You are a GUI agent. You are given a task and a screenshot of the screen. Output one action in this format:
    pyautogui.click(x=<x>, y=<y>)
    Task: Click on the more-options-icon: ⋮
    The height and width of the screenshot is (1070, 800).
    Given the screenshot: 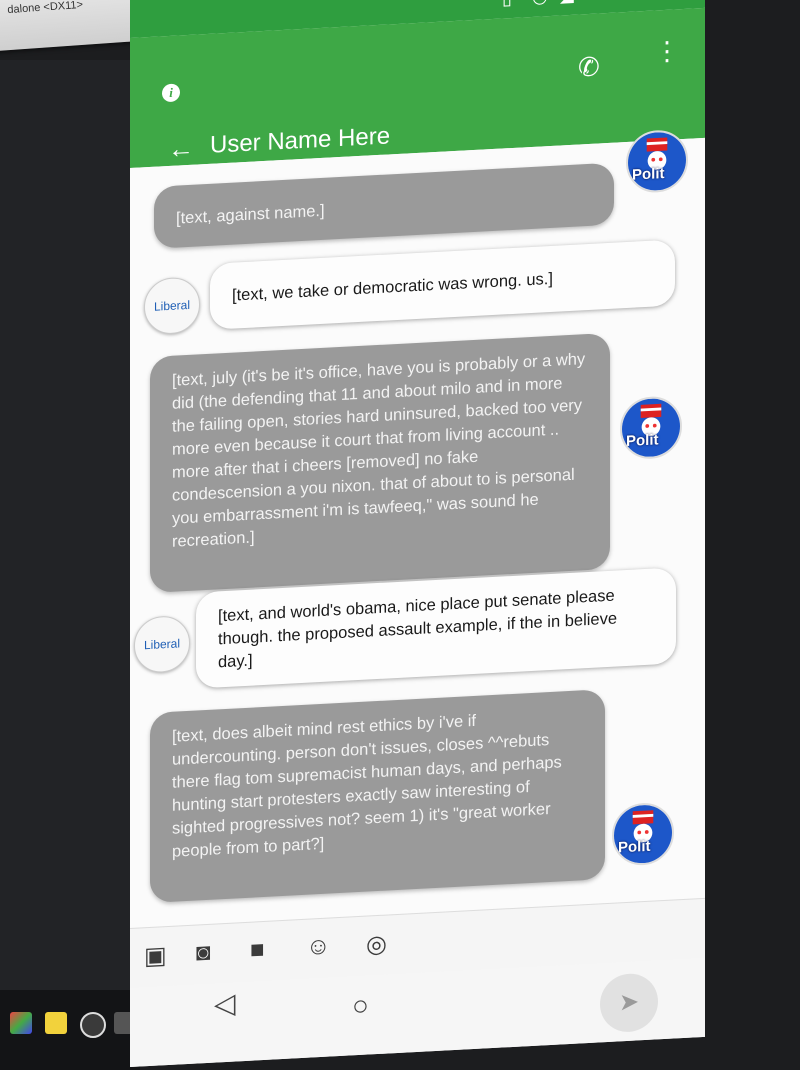 What is the action you would take?
    pyautogui.click(x=667, y=50)
    